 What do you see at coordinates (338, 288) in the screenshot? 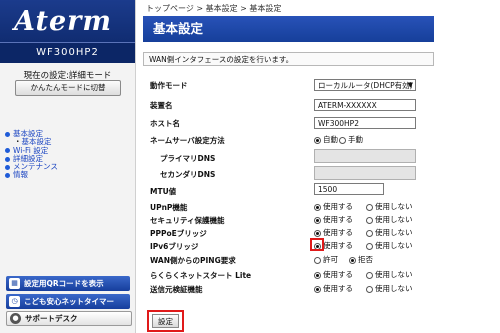
I see `source-verify-on-label: 使用する` at bounding box center [338, 288].